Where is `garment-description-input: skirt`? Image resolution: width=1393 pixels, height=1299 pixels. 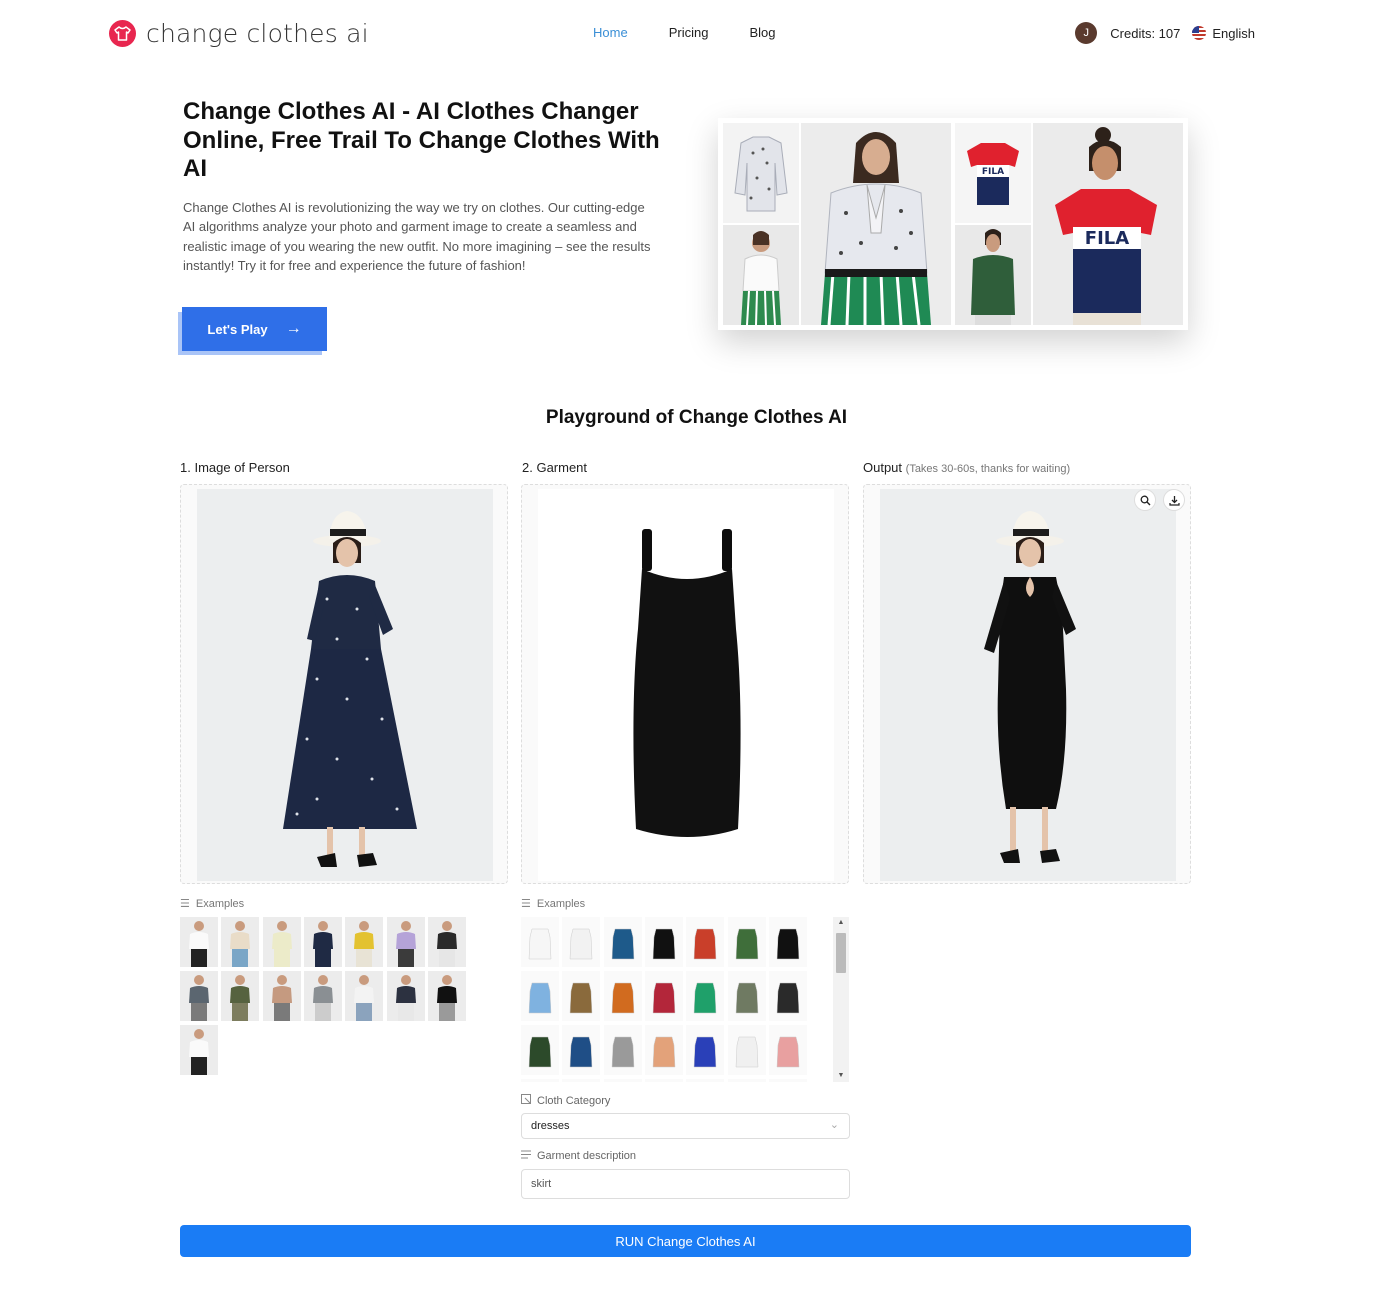
garment-description-input: skirt is located at coordinates (685, 1184).